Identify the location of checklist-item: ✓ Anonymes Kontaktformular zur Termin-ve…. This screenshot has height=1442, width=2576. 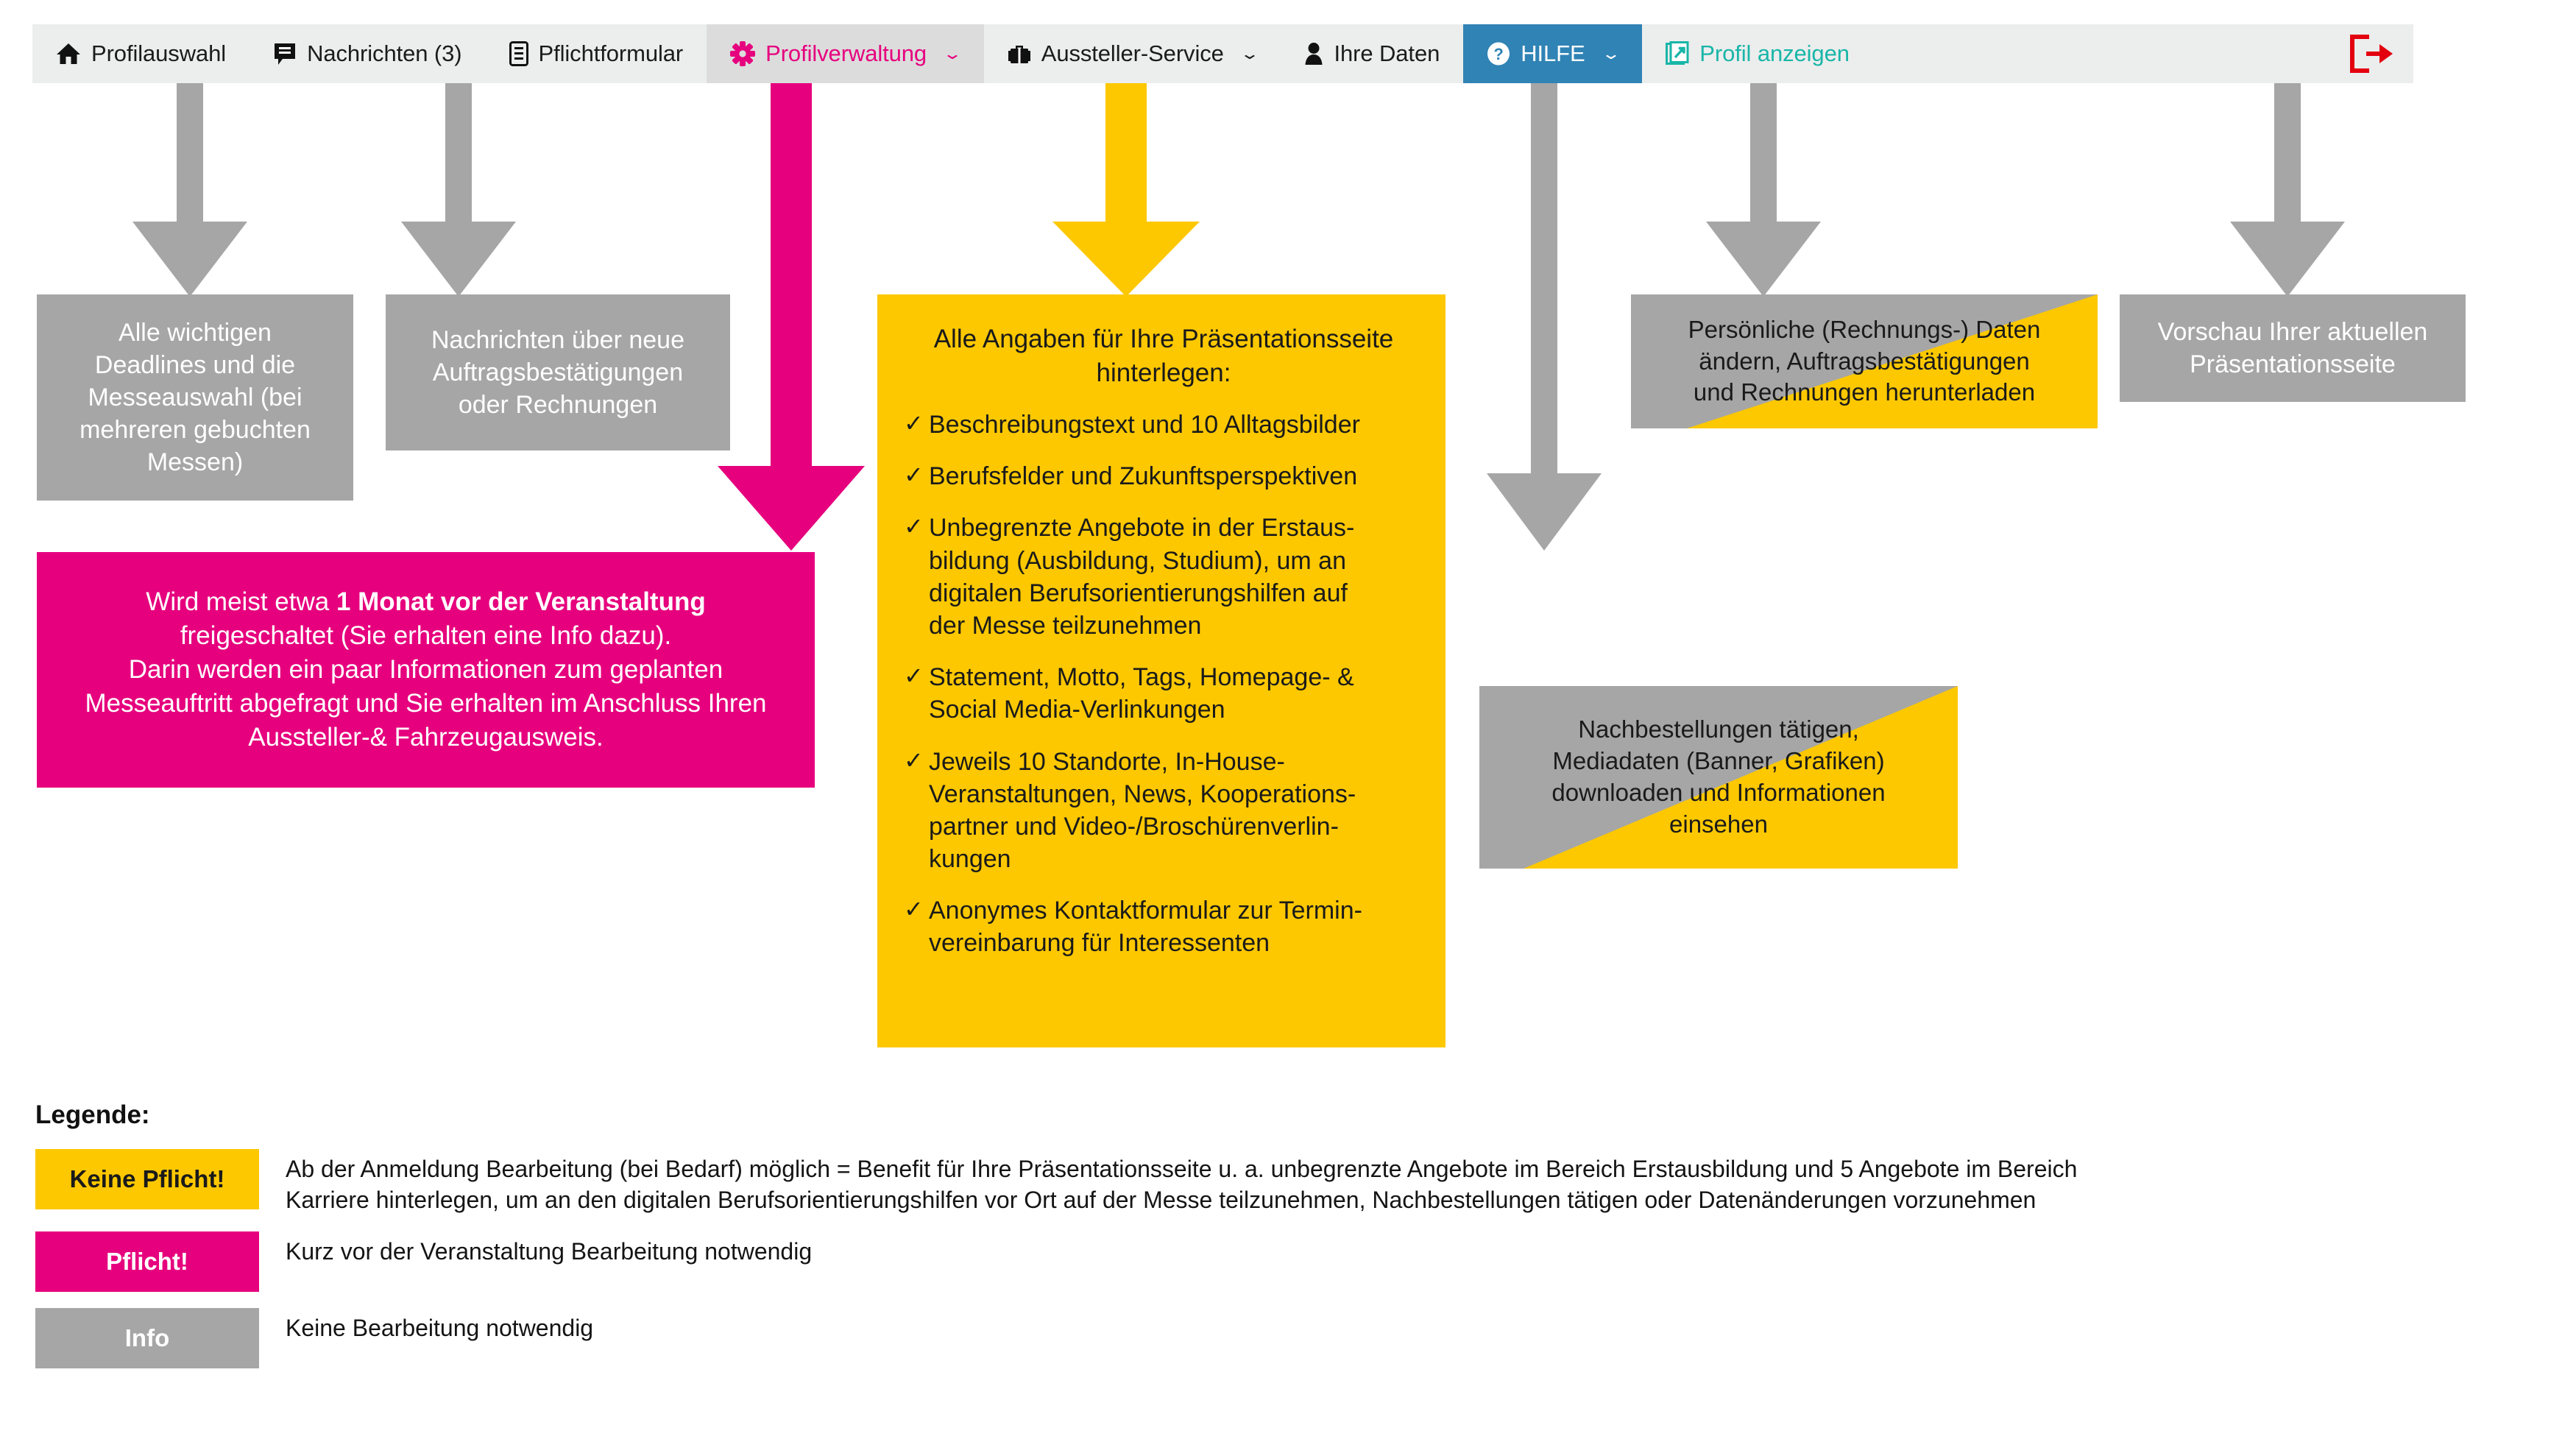
(1163, 927).